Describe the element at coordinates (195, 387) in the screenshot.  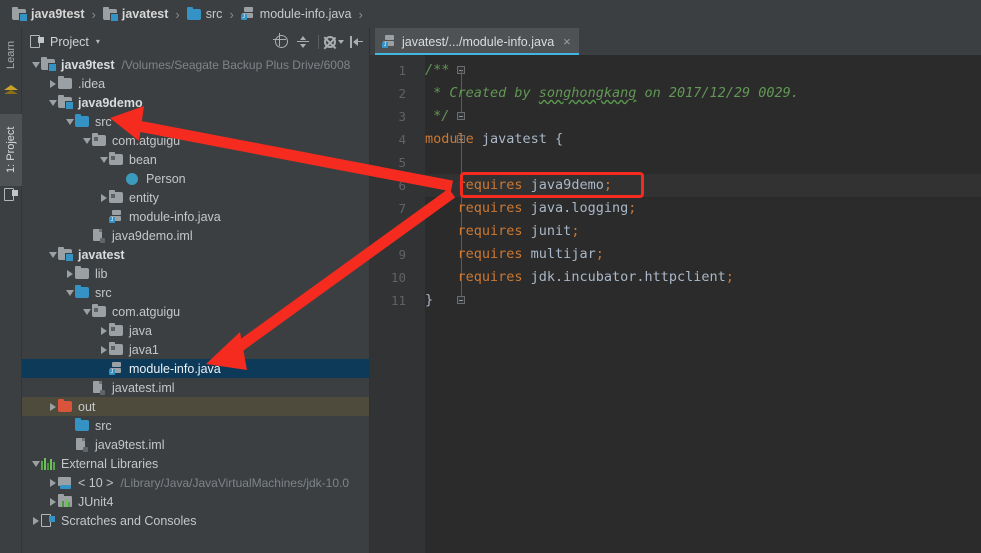
I see `tree-row: javatest.iml` at that location.